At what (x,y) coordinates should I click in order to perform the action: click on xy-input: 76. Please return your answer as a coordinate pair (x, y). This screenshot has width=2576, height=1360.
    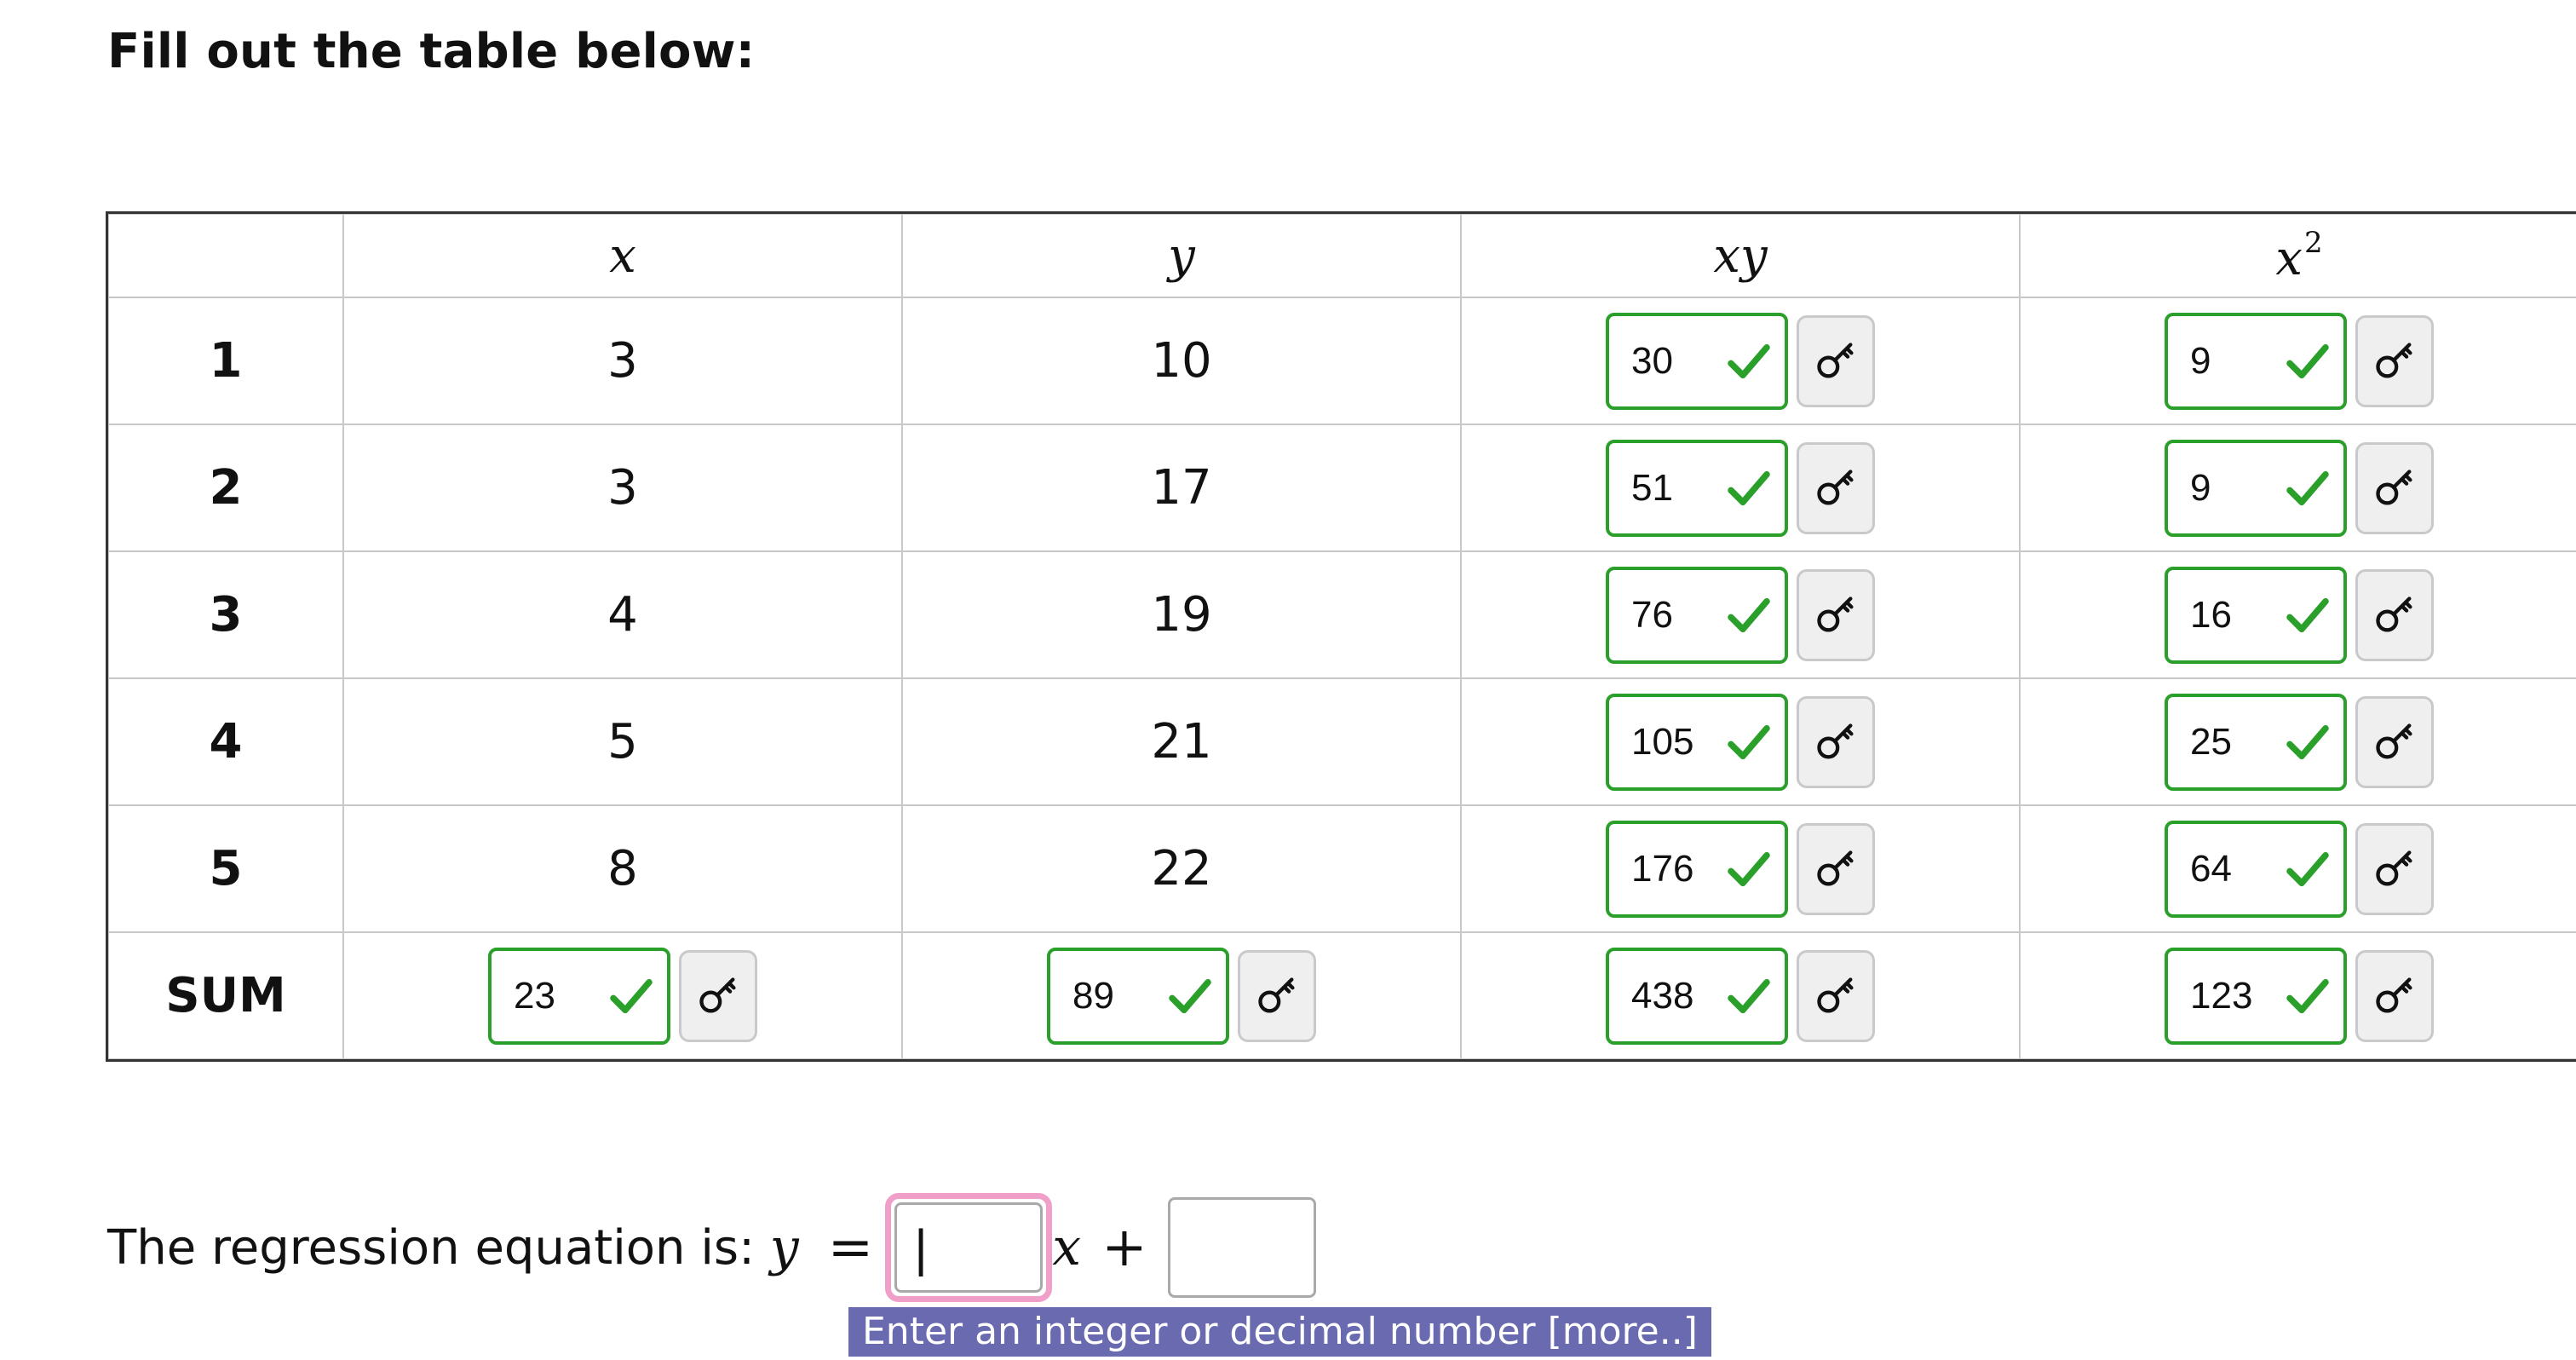
    Looking at the image, I should click on (1697, 615).